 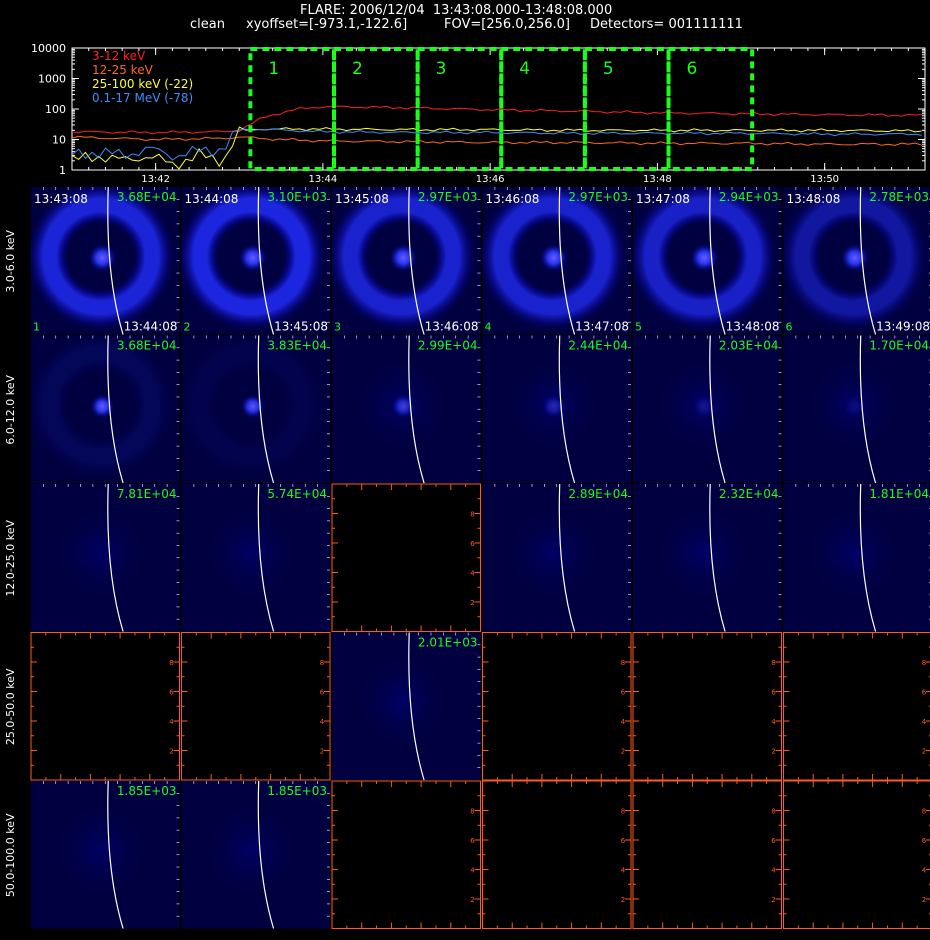 I want to click on y-tick-label: 10000, so click(x=48, y=48).